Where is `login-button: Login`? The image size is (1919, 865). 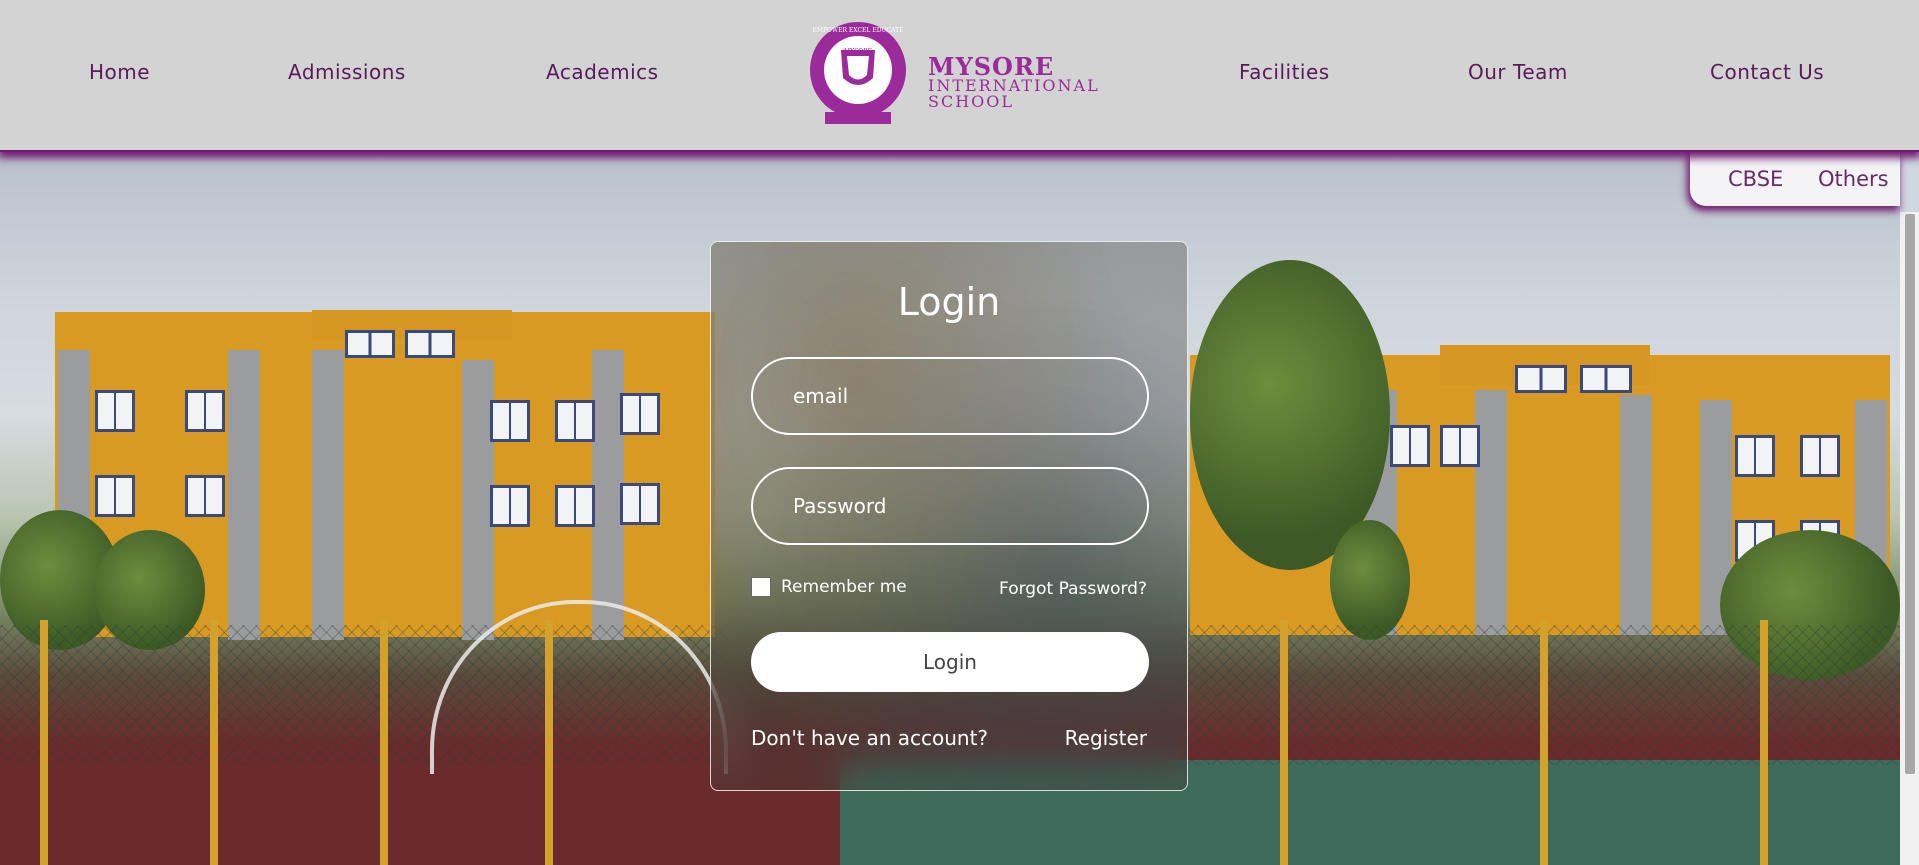 login-button: Login is located at coordinates (950, 662).